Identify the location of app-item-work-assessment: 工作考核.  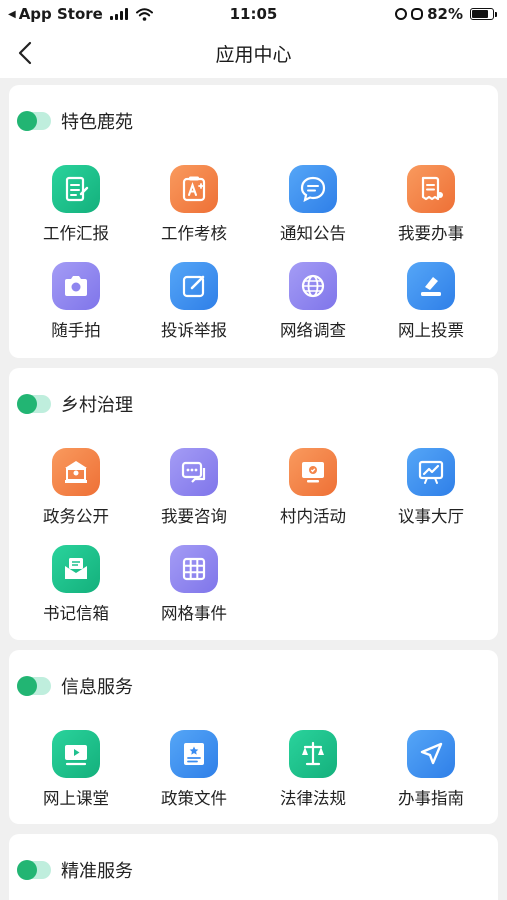
(194, 213).